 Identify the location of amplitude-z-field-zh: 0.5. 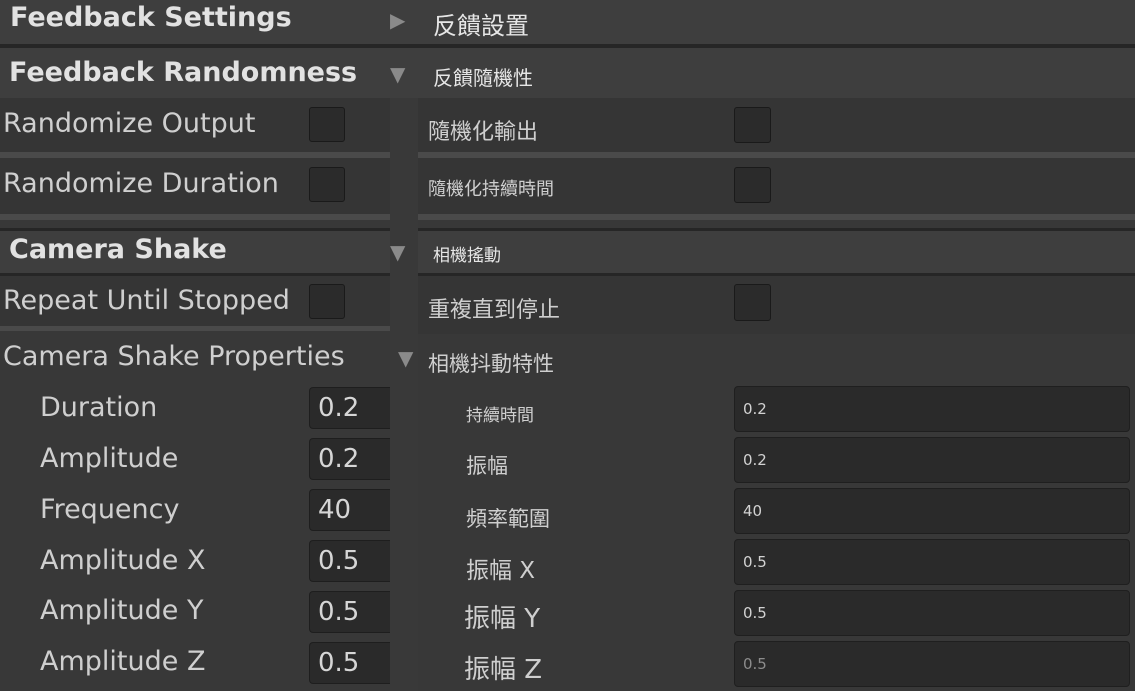
(932, 664).